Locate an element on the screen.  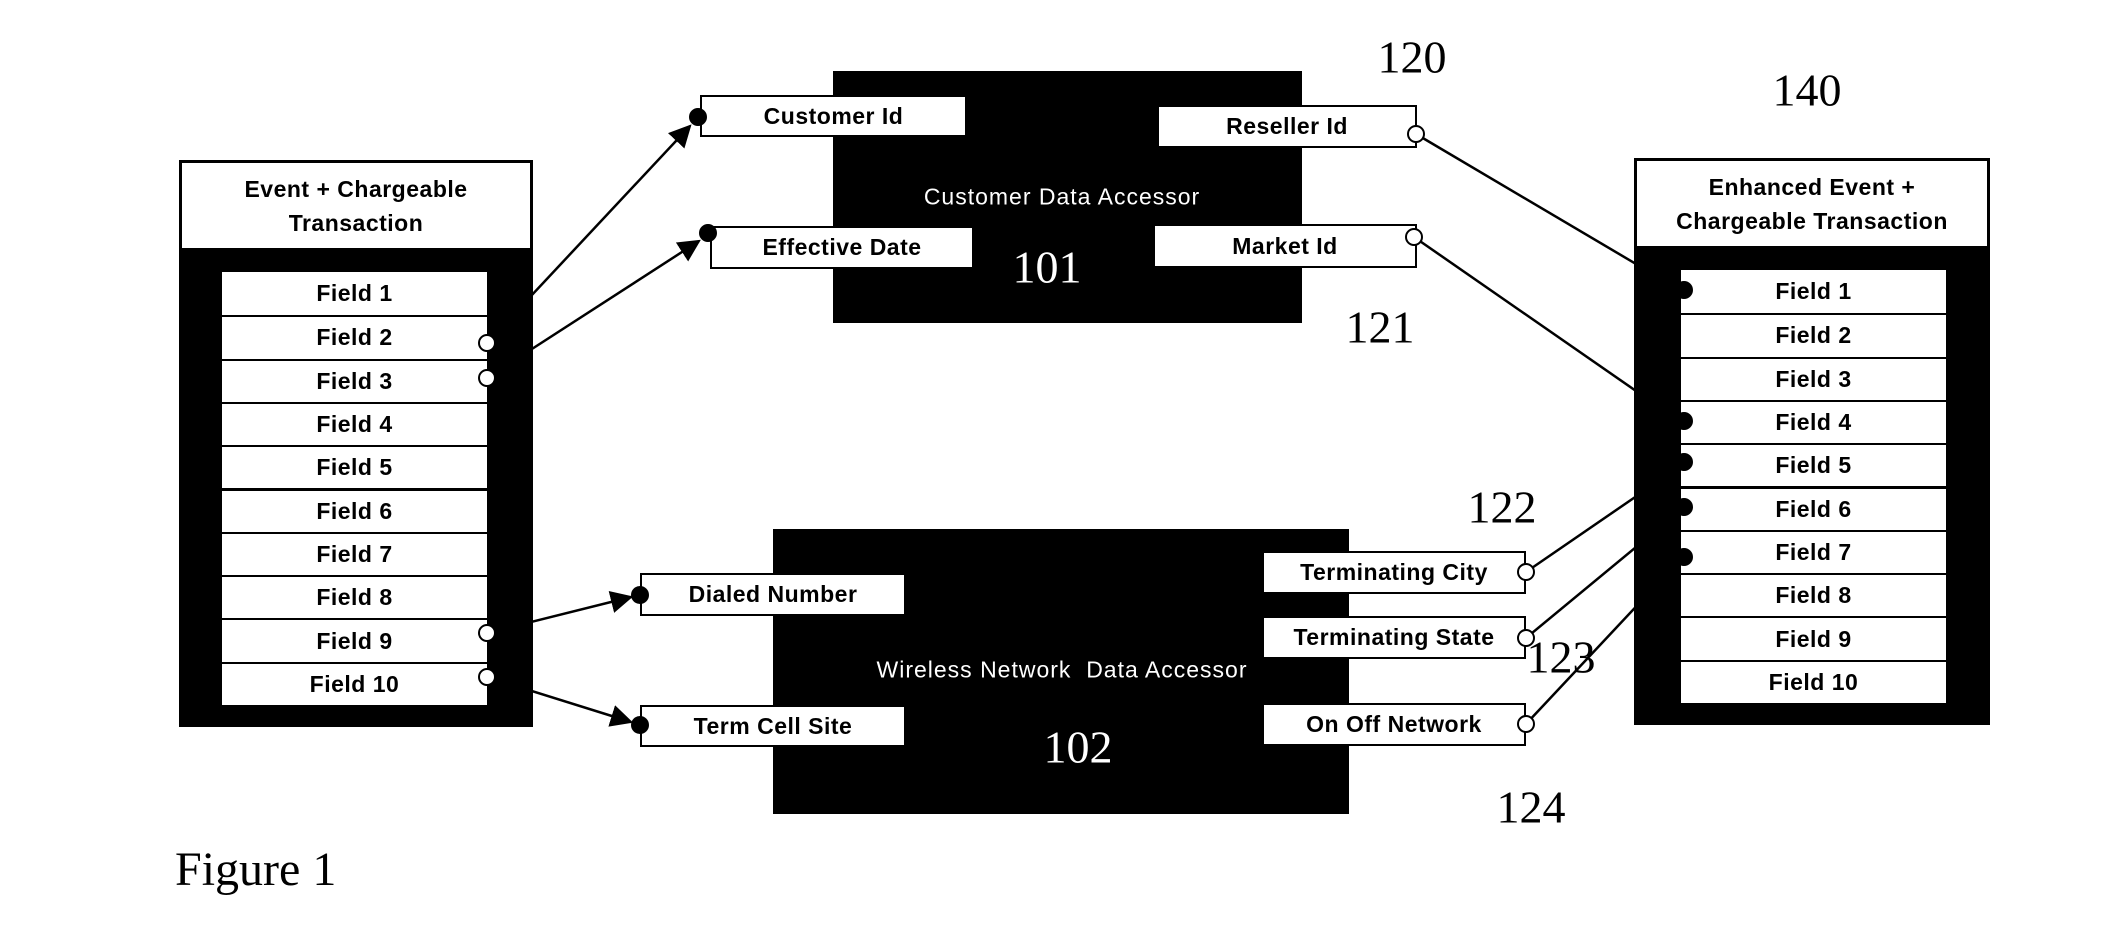
wire-on-off-network-to-field7 is located at coordinates (1601, 643).